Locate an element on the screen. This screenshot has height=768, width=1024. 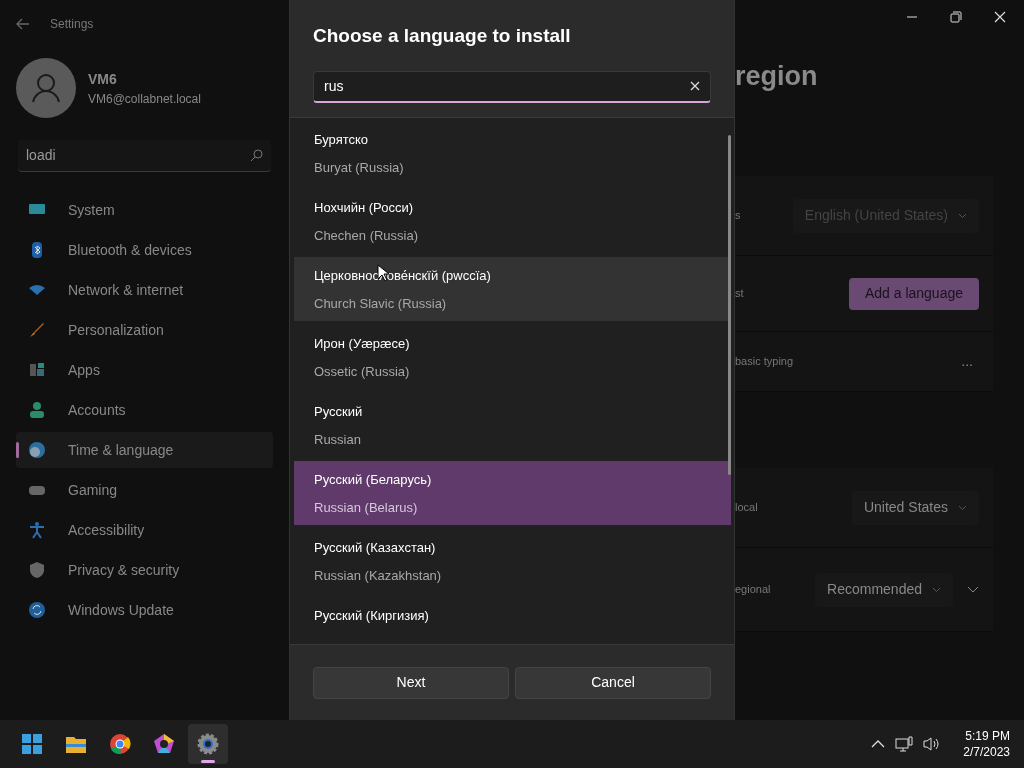
apps-icon is located at coordinates (37, 370).